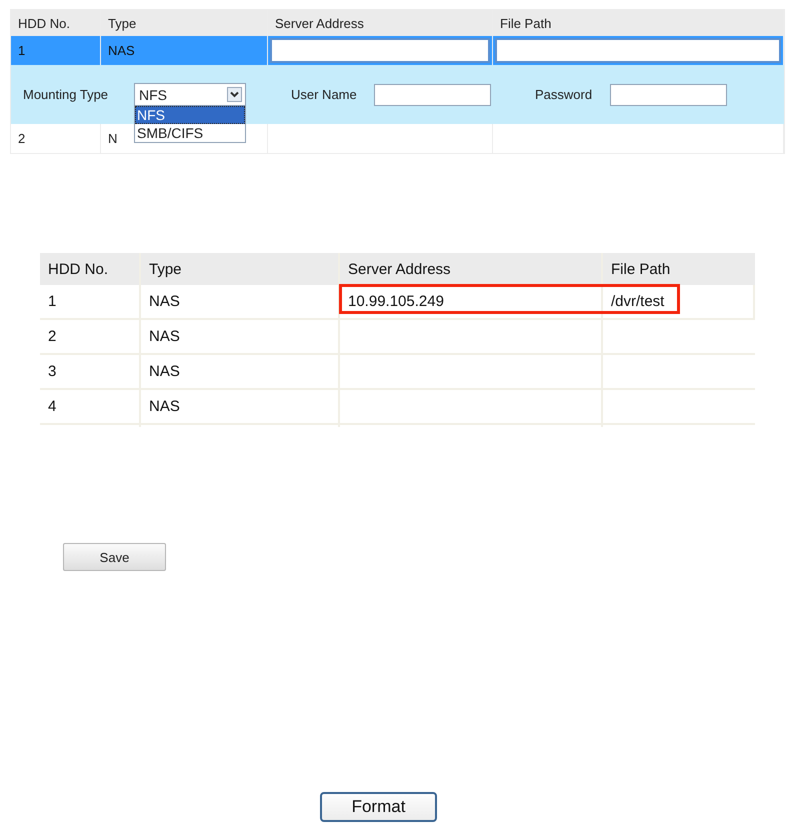 The width and height of the screenshot is (791, 825). Describe the element at coordinates (637, 301) in the screenshot. I see `table-cell: /dvr/test` at that location.